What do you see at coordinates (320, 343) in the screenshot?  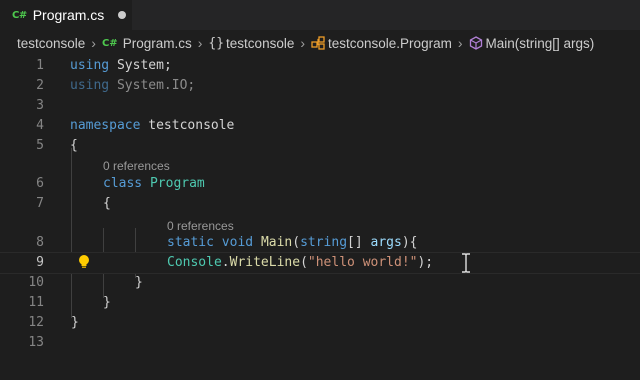 I see `code-line: 13` at bounding box center [320, 343].